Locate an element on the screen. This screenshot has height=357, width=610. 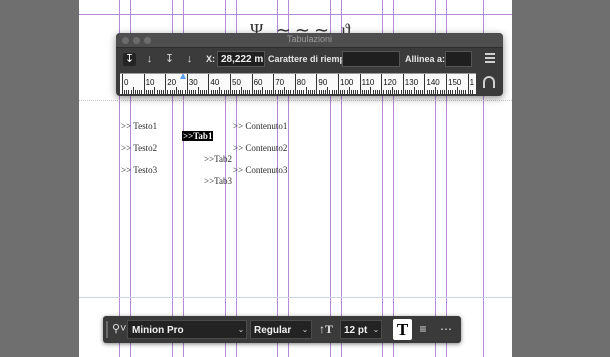
tabs-panel-titlebar: Tabulazioni is located at coordinates (309, 40).